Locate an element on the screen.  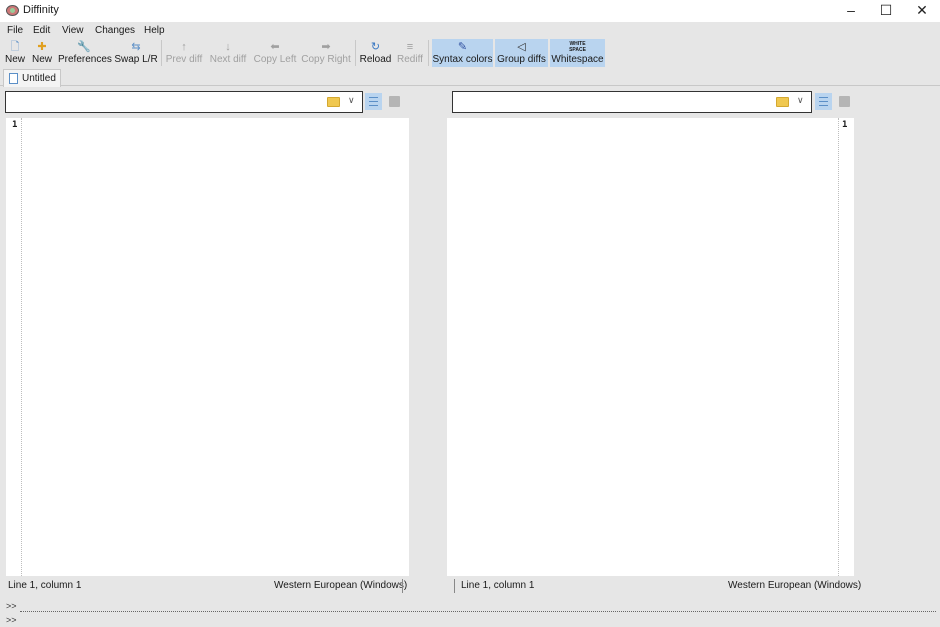
right-path-input is located at coordinates (611, 102).